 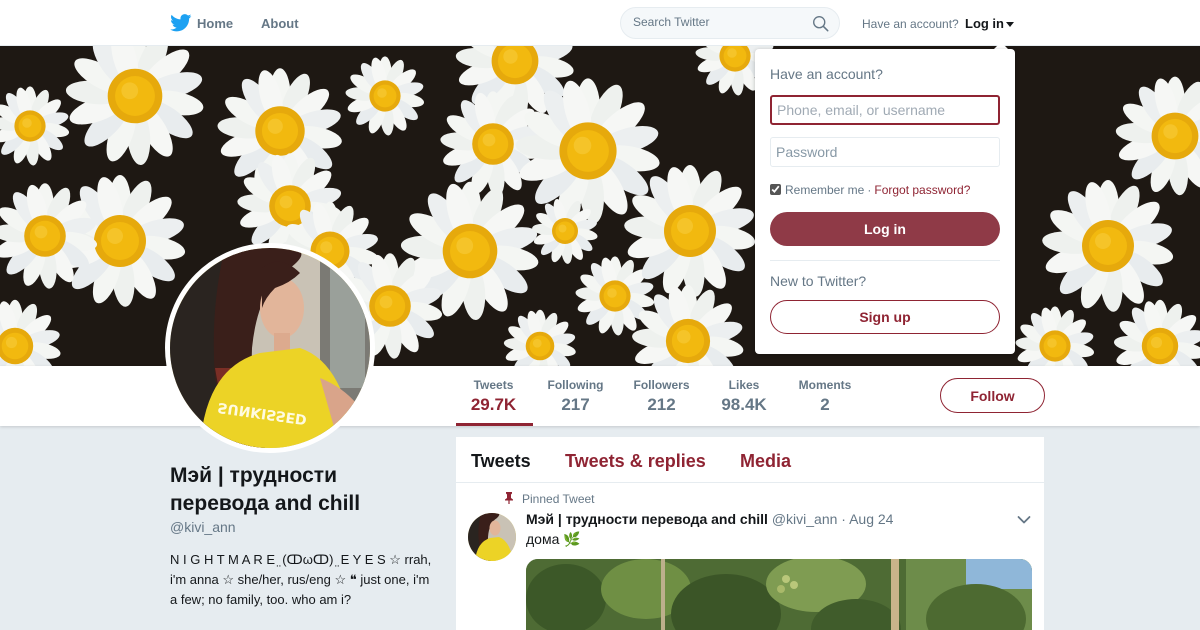 I want to click on remember-me-row: Remember me · Forgot password?, so click(x=870, y=190).